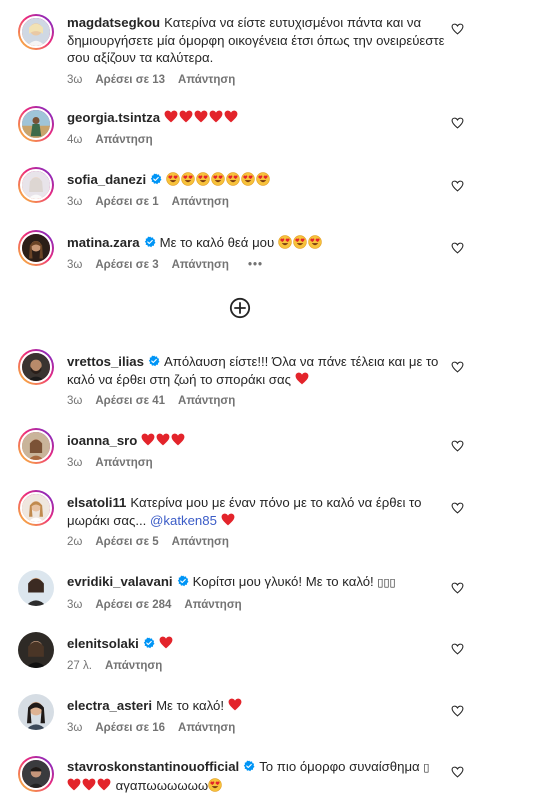 This screenshot has width=548, height=793. I want to click on unsupported-glyph: ▯, so click(426, 767).